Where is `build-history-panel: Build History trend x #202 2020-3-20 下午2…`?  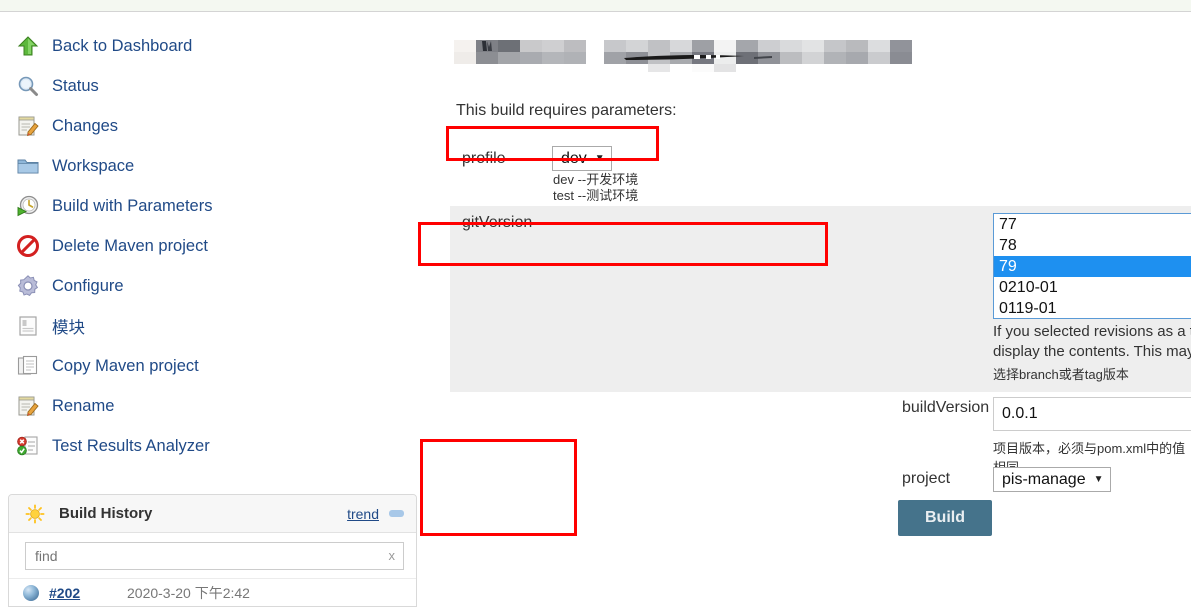
build-history-panel: Build History trend x #202 2020-3-20 下午2… is located at coordinates (212, 550).